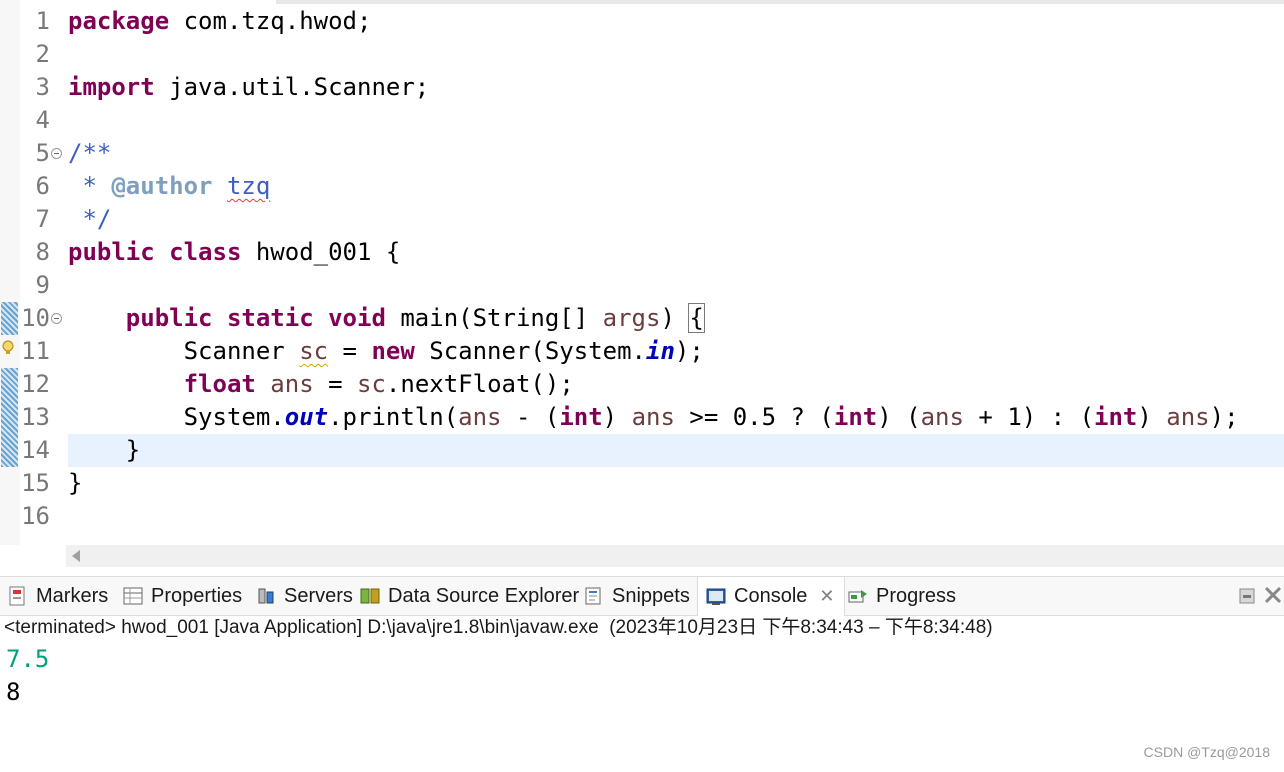 The height and width of the screenshot is (772, 1284). What do you see at coordinates (42, 219) in the screenshot?
I see `line-number: 7` at bounding box center [42, 219].